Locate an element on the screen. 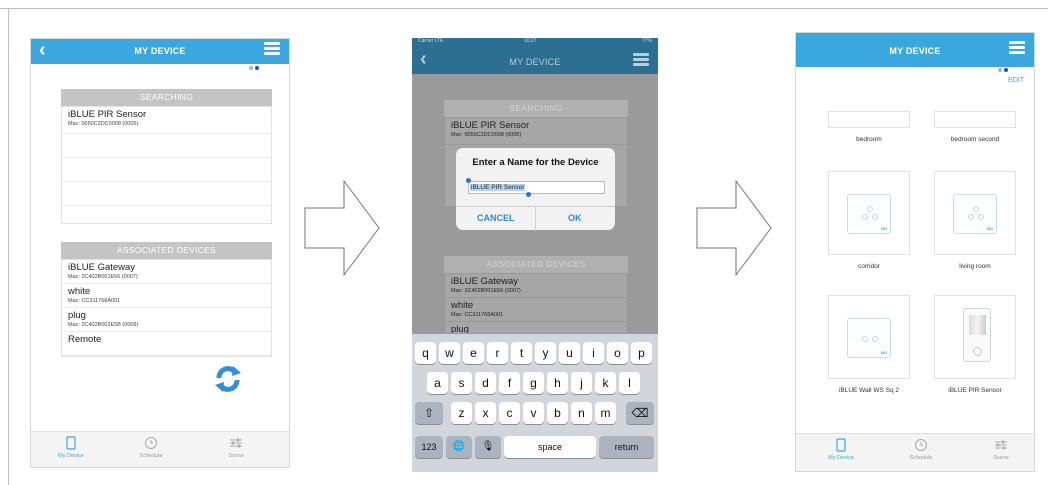 The height and width of the screenshot is (485, 1048). key: i is located at coordinates (593, 353).